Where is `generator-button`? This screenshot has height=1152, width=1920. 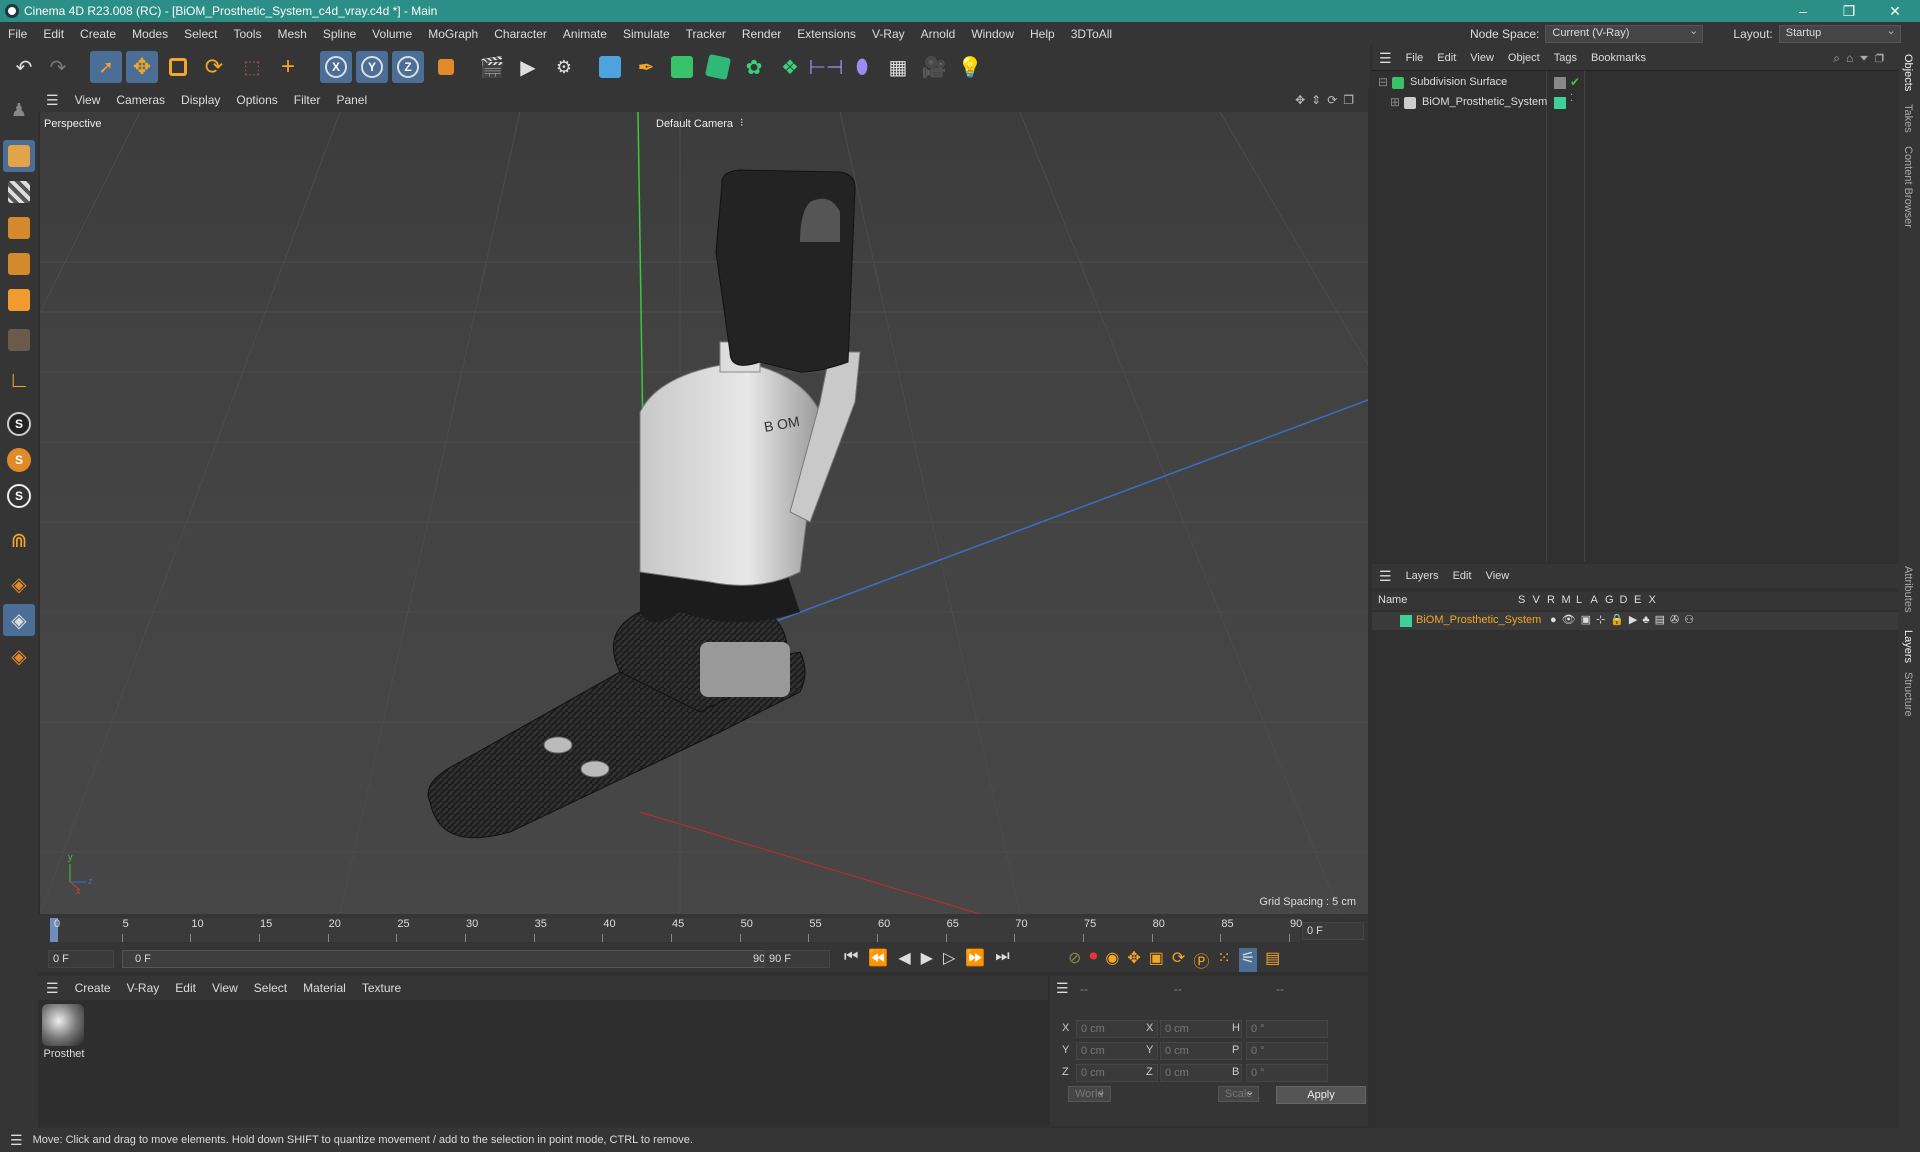 generator-button is located at coordinates (718, 67).